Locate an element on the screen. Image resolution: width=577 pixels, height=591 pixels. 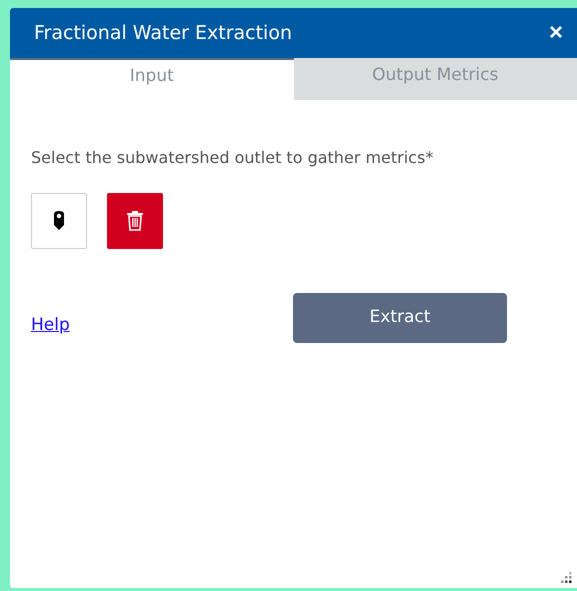
delete-button is located at coordinates (135, 221).